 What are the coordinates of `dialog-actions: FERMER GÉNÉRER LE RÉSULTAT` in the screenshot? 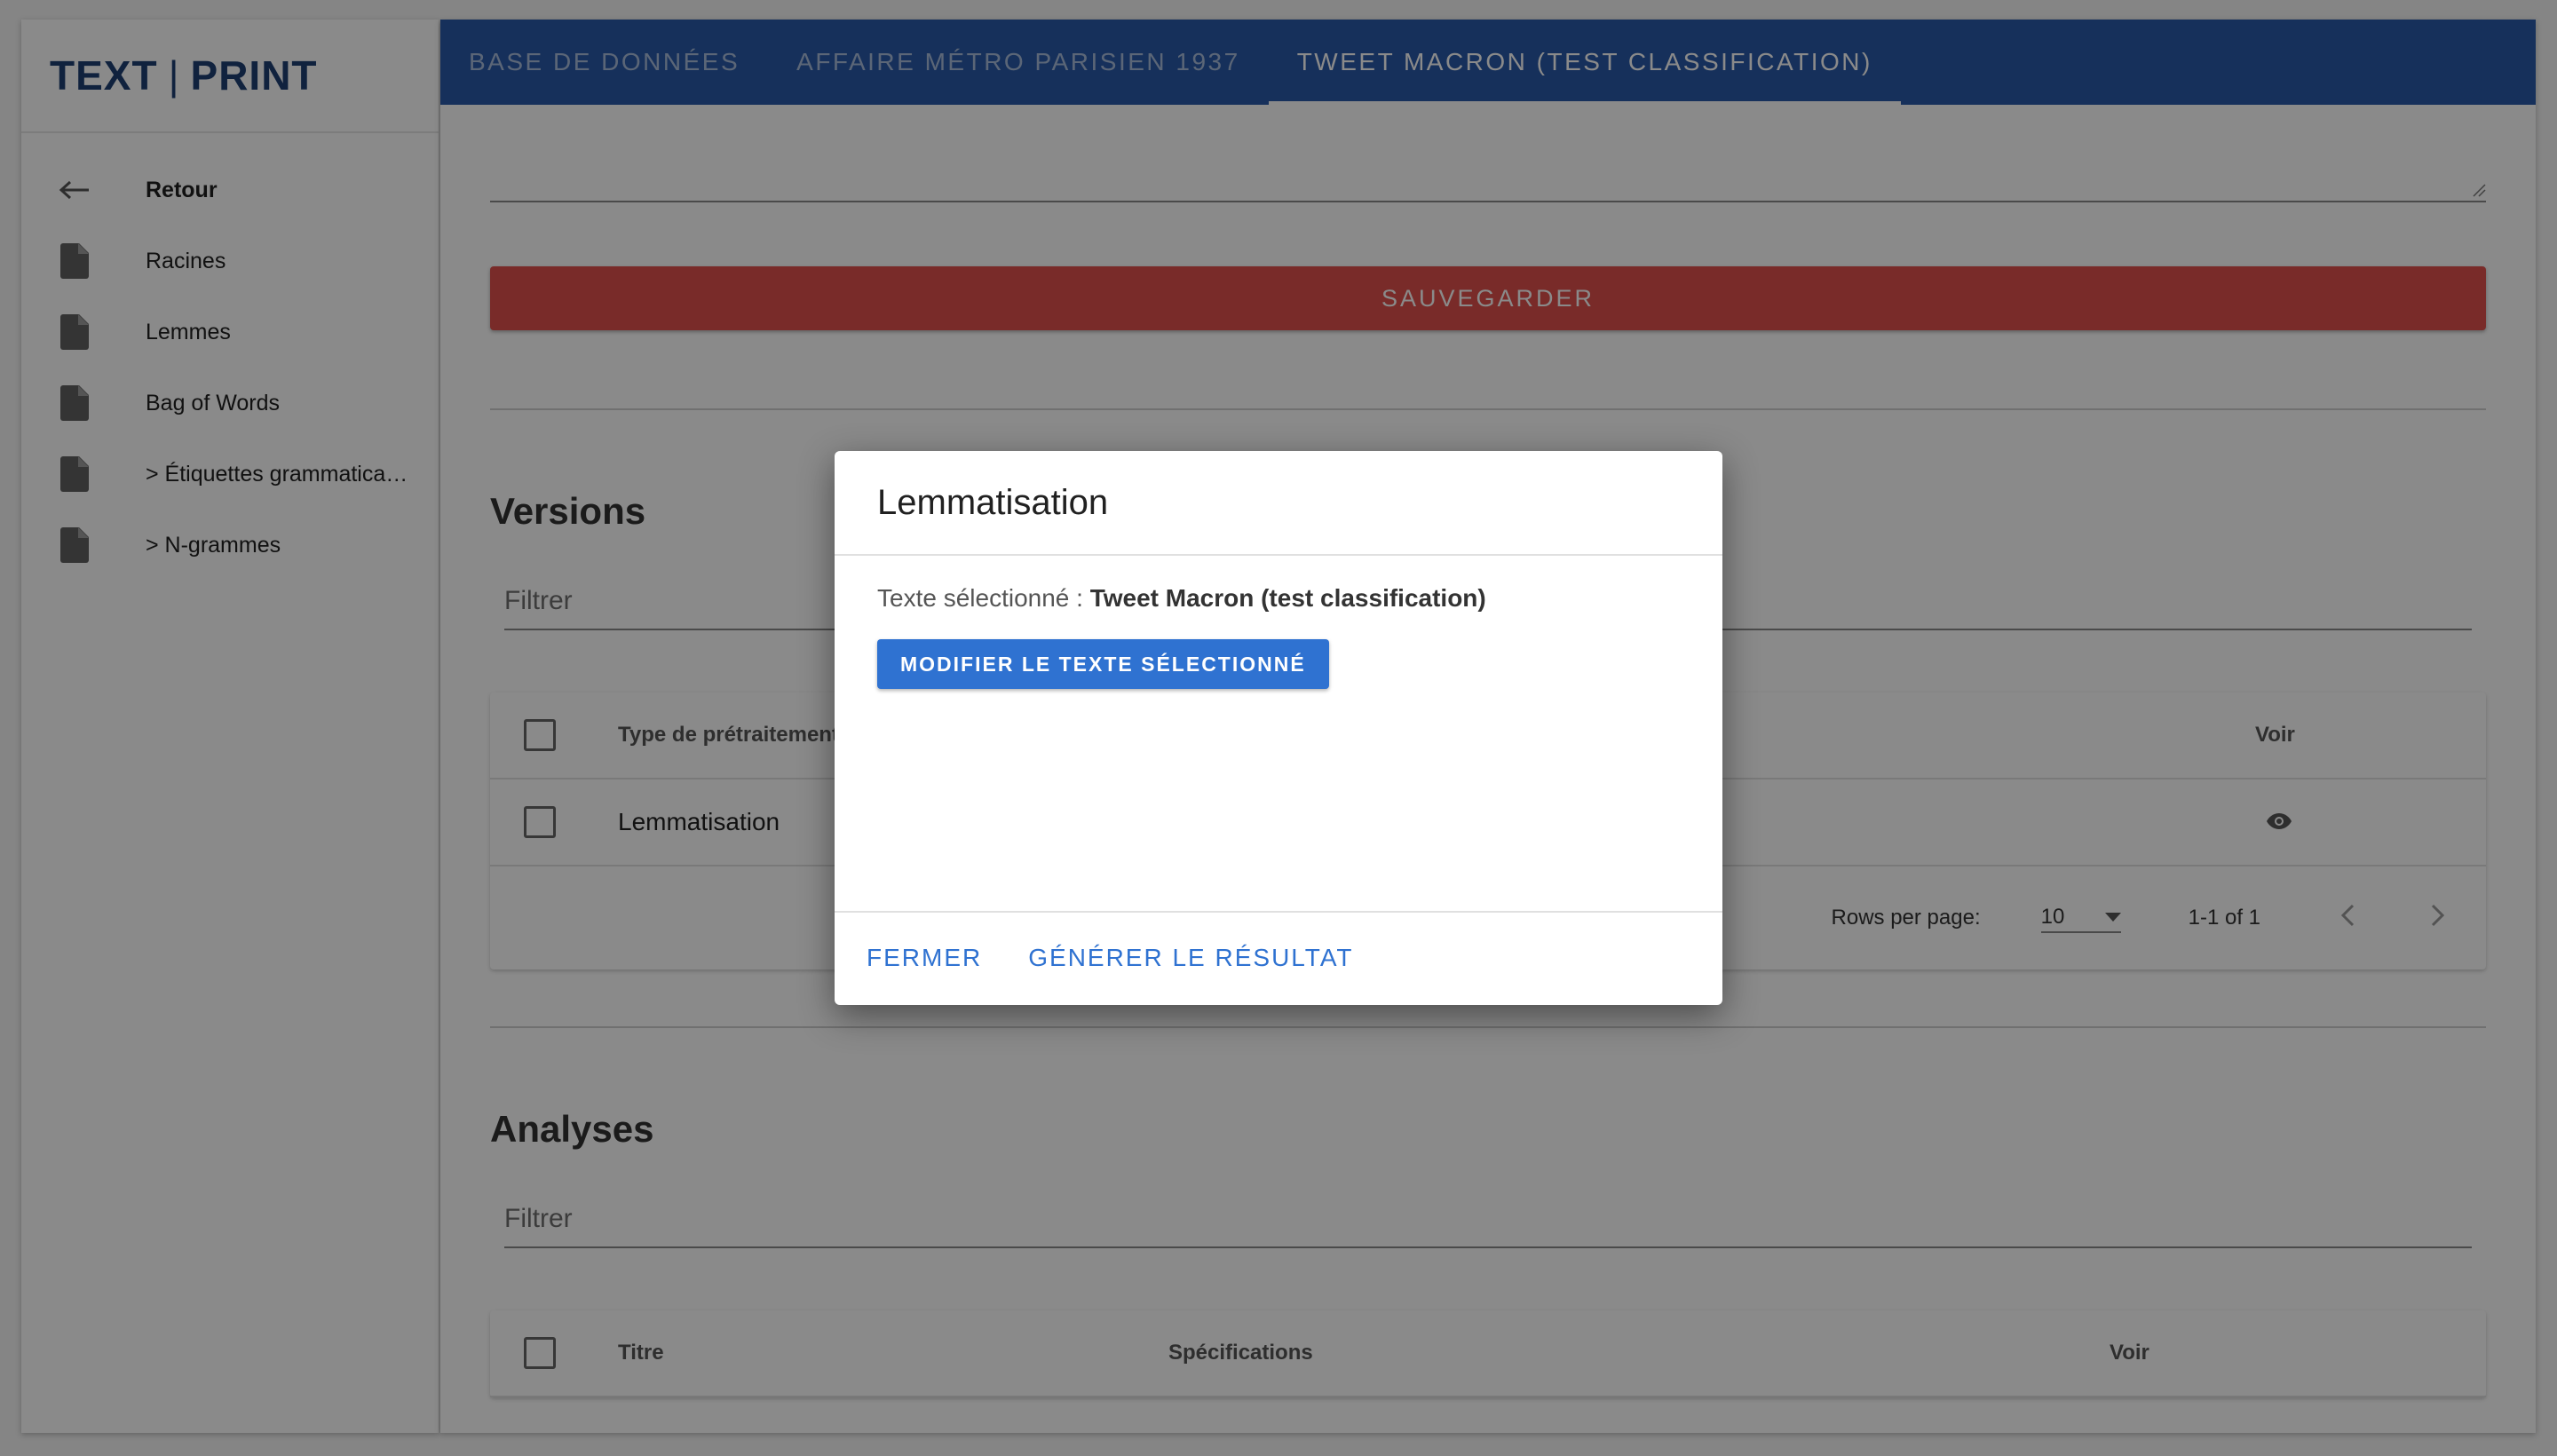 It's located at (1278, 957).